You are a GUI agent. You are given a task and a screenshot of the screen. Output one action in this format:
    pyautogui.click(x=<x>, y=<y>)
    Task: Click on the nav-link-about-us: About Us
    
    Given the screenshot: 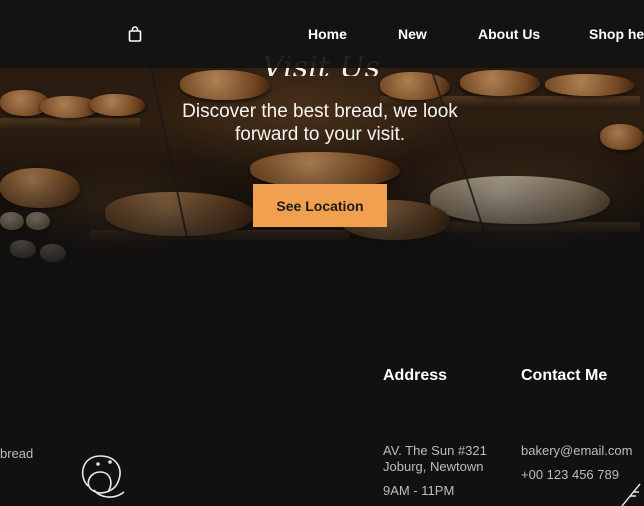 What is the action you would take?
    pyautogui.click(x=509, y=34)
    